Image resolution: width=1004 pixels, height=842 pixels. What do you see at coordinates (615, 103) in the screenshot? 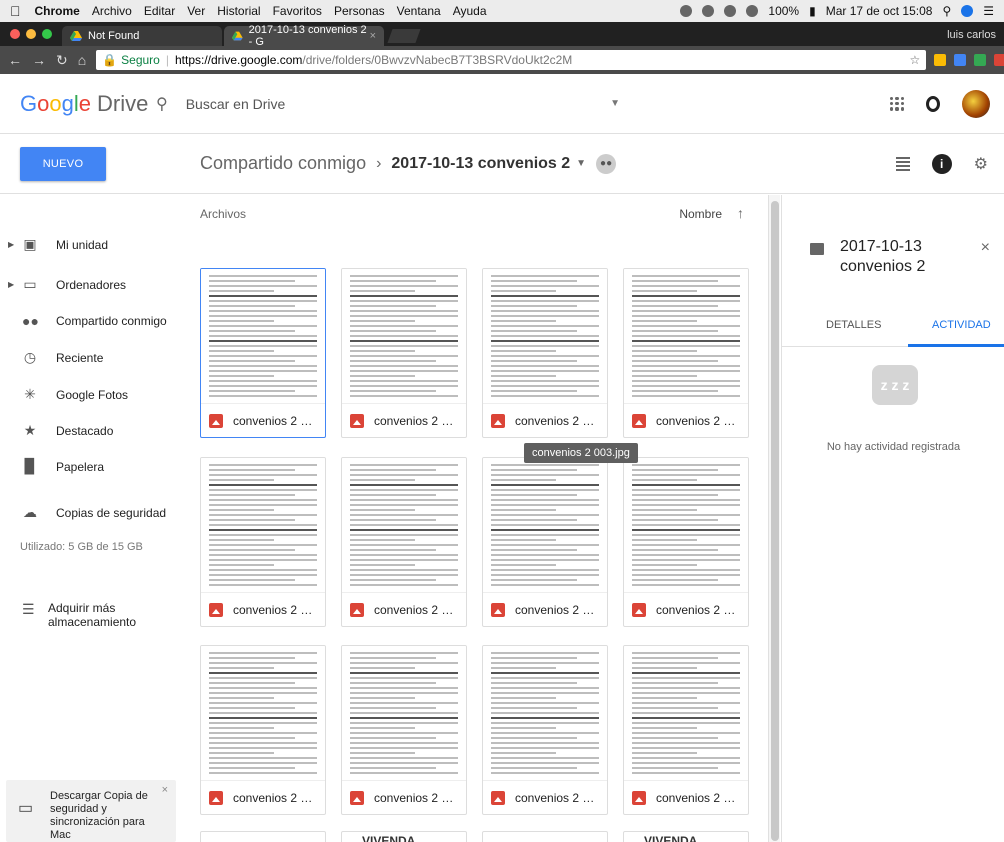
I see `search-options-icon: ▼` at bounding box center [615, 103].